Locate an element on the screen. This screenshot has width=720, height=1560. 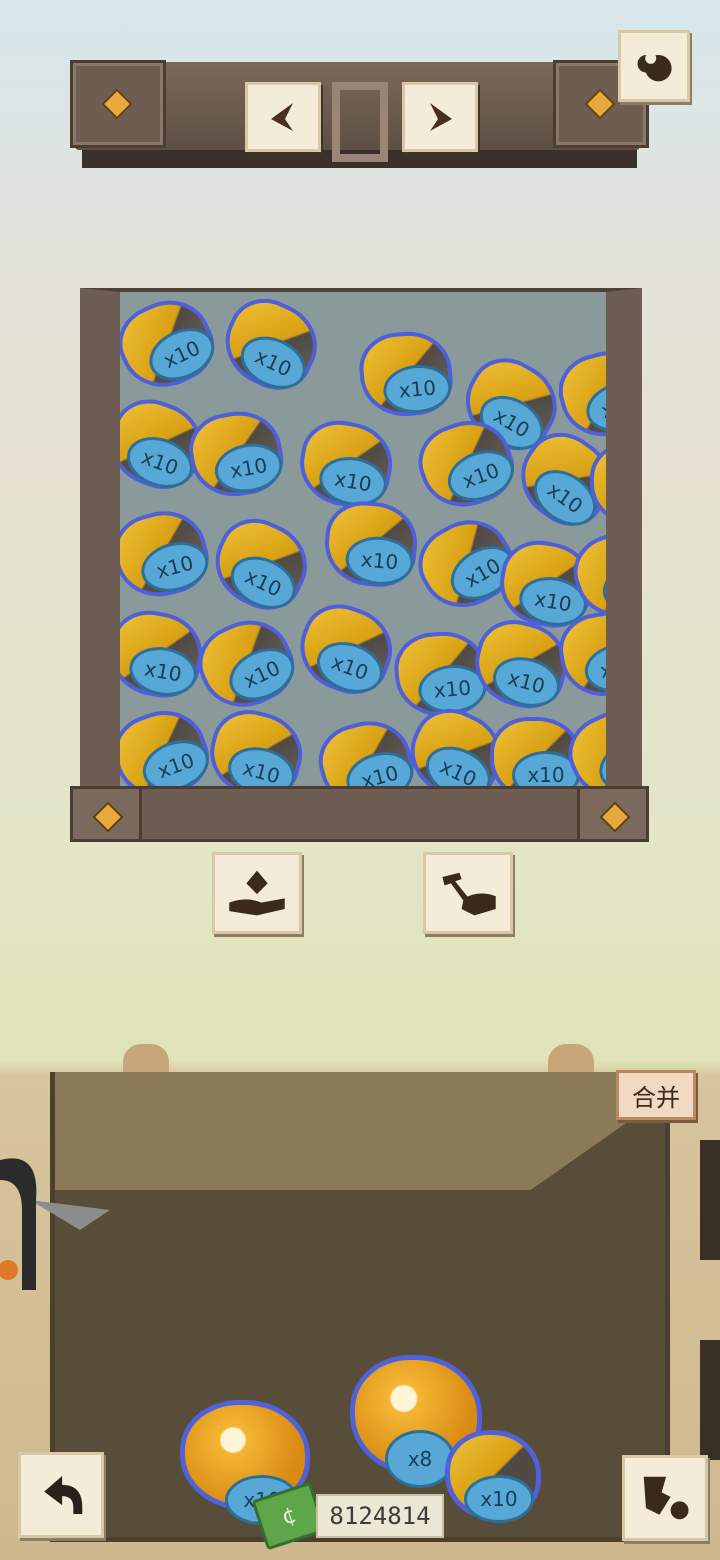
back-button is located at coordinates (61, 1495).